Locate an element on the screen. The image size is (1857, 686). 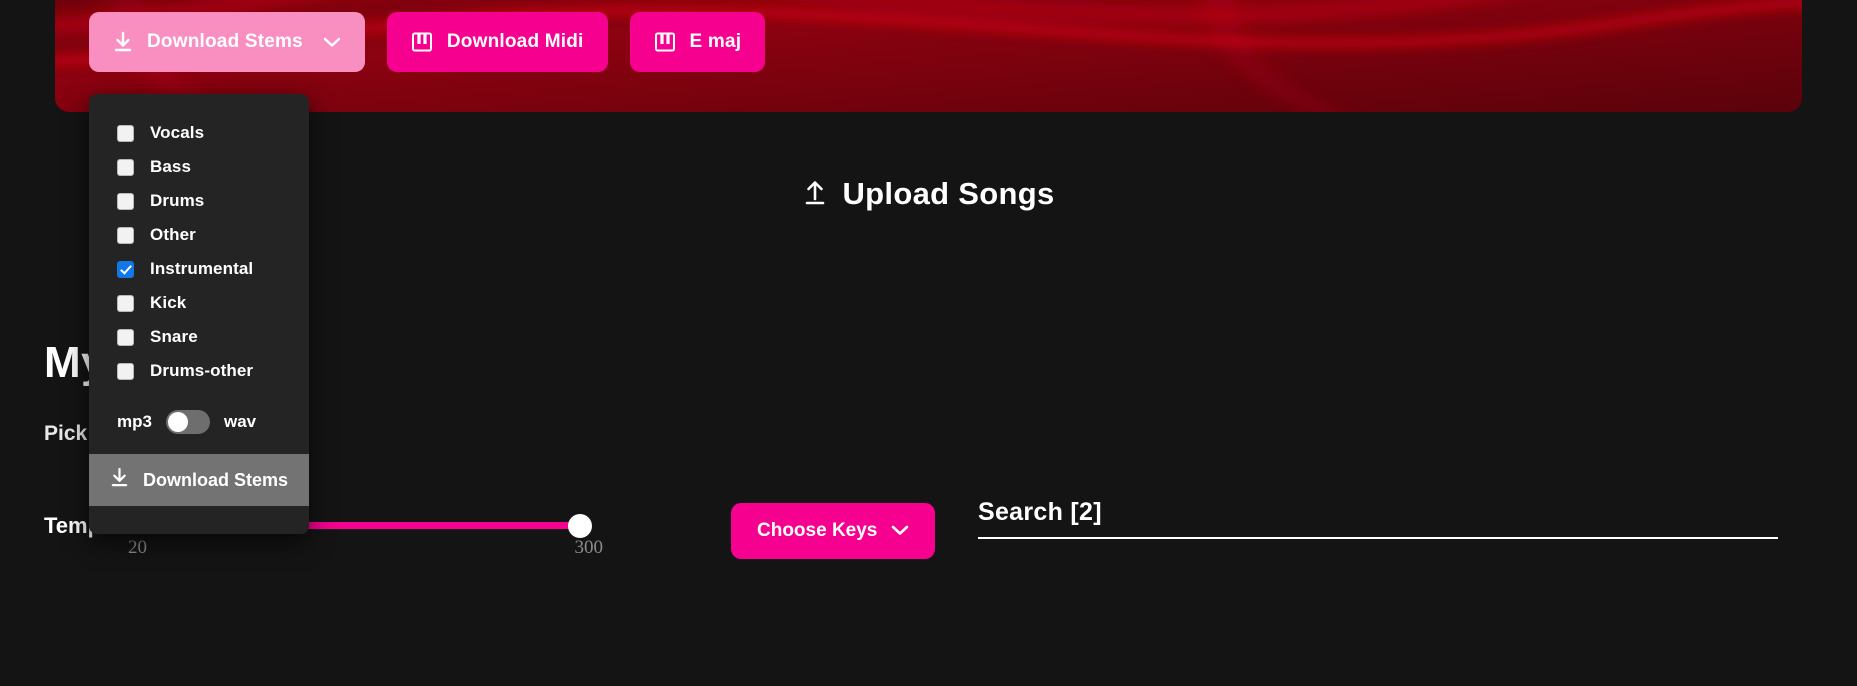
dropdown-download-stems-label: Download Stems is located at coordinates (215, 479).